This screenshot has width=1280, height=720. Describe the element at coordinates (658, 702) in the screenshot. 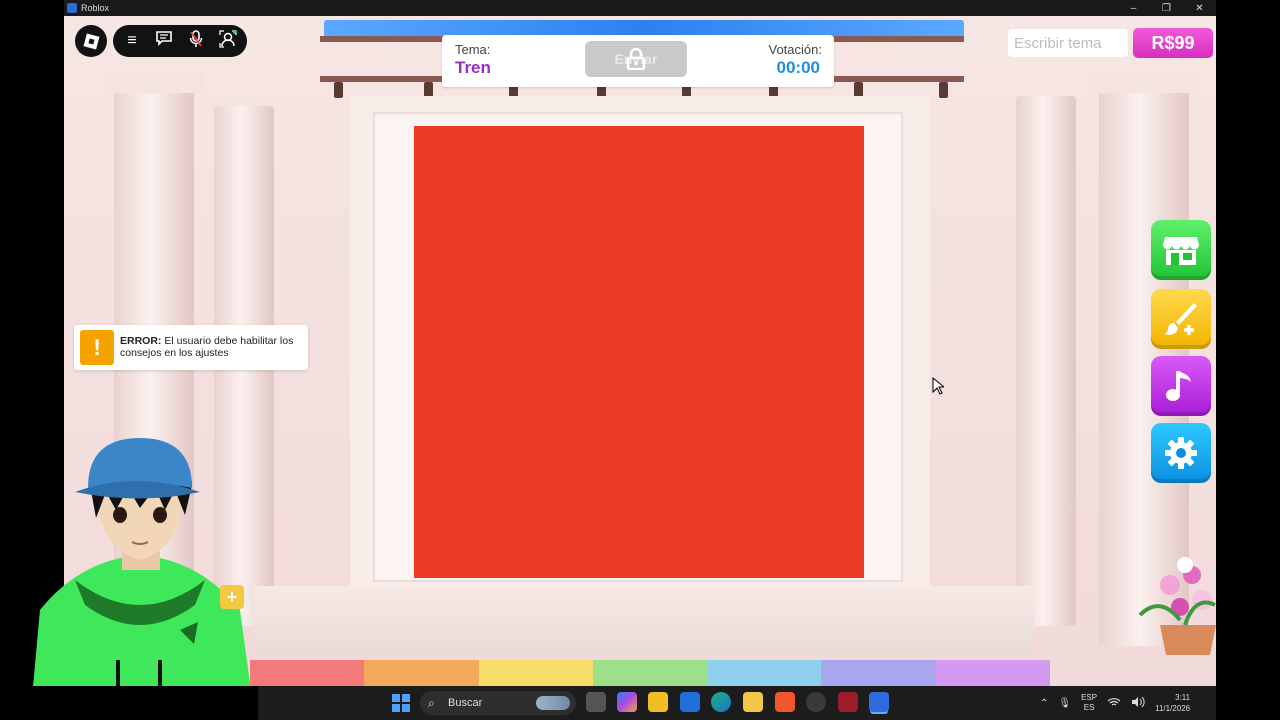

I see `microsoft-store-icon` at that location.